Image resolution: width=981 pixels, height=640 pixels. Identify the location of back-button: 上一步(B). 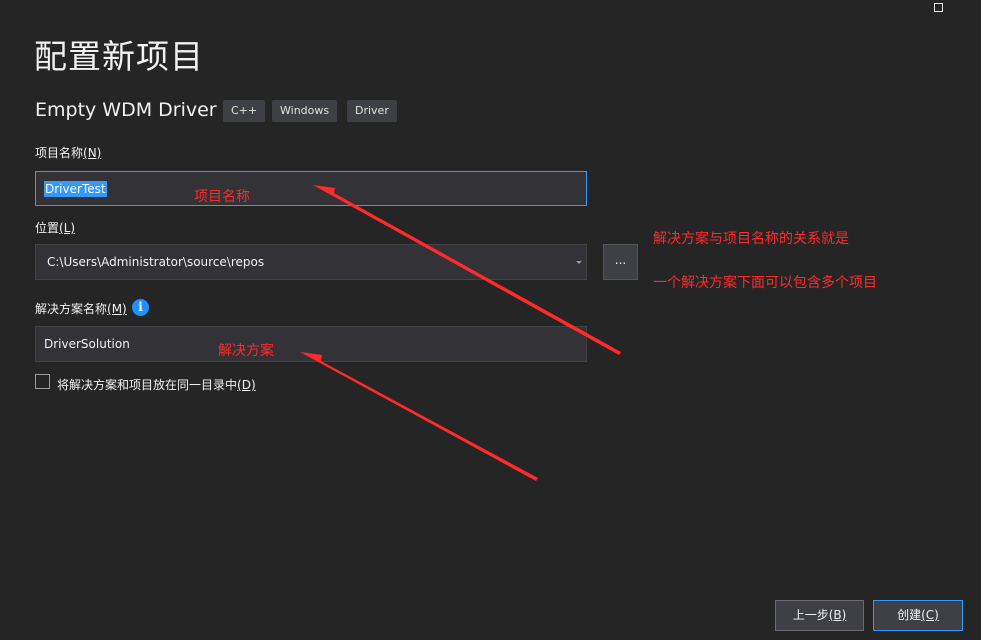
(819, 615).